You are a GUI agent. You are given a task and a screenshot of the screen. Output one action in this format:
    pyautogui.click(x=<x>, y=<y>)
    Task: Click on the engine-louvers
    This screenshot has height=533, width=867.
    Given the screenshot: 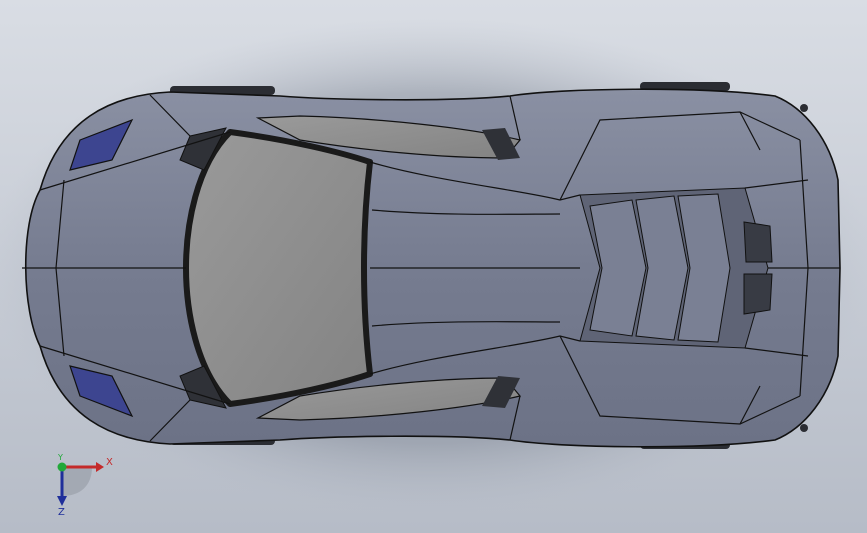 What is the action you would take?
    pyautogui.click(x=660, y=268)
    